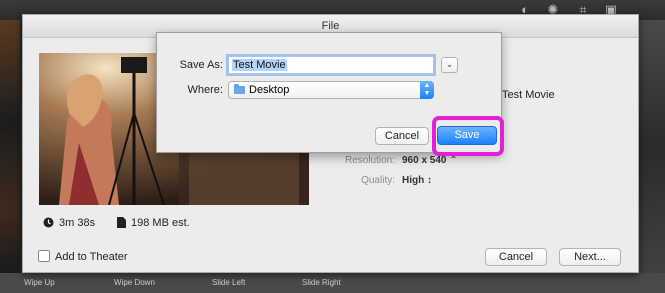 Image resolution: width=665 pixels, height=293 pixels. What do you see at coordinates (331, 65) in the screenshot?
I see `save-as-field: Test Movie` at bounding box center [331, 65].